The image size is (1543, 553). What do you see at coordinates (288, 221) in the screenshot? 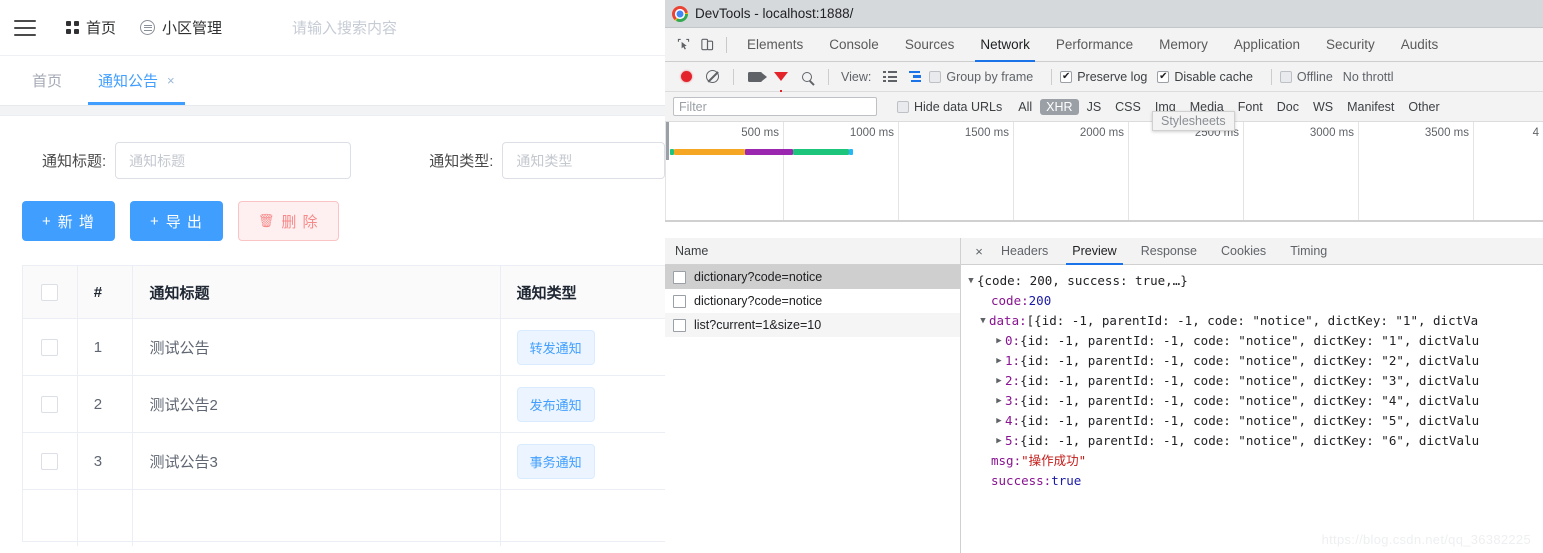
I see `delete-button: 🗑 删 除` at bounding box center [288, 221].